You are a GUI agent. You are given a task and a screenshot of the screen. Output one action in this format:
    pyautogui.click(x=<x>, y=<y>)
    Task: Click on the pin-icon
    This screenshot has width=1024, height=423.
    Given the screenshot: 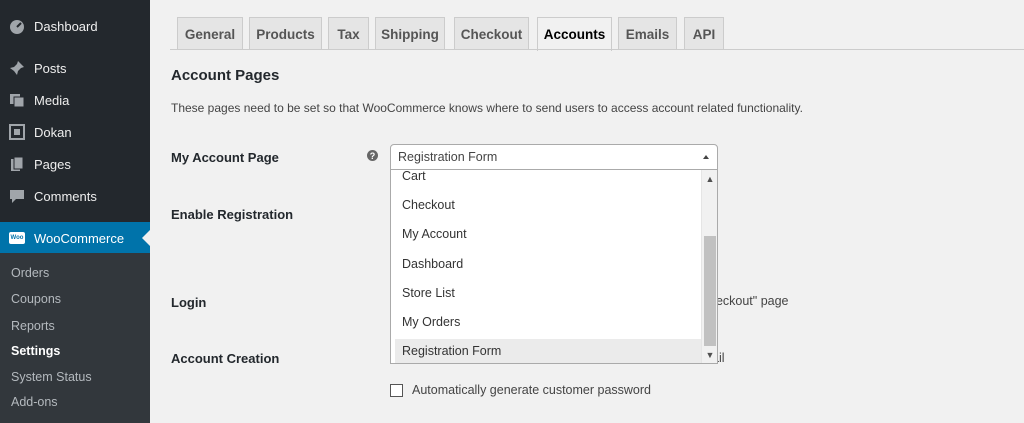 What is the action you would take?
    pyautogui.click(x=17, y=68)
    